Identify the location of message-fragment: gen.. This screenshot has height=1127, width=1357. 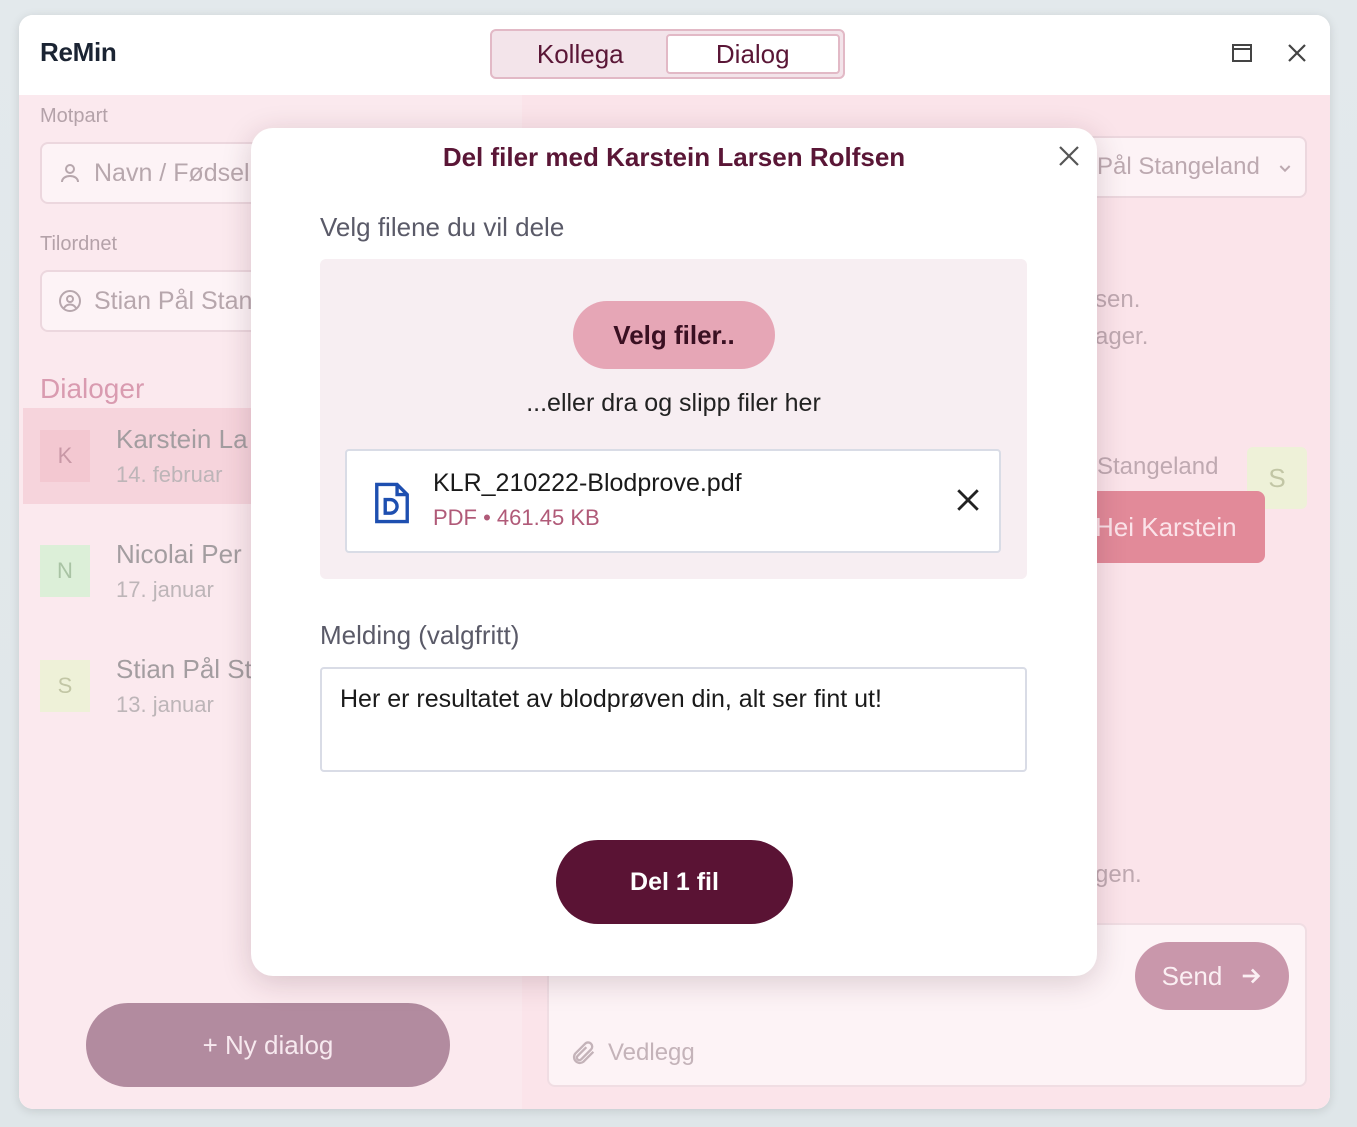
(1118, 874).